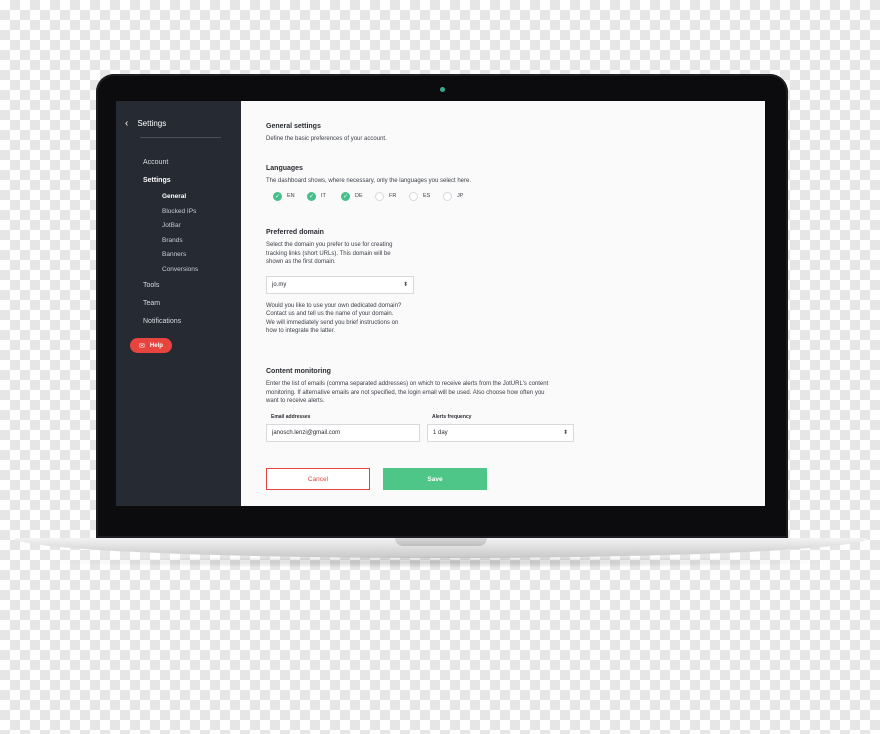 The height and width of the screenshot is (734, 880). I want to click on domain-select-value: jo.my, so click(279, 284).